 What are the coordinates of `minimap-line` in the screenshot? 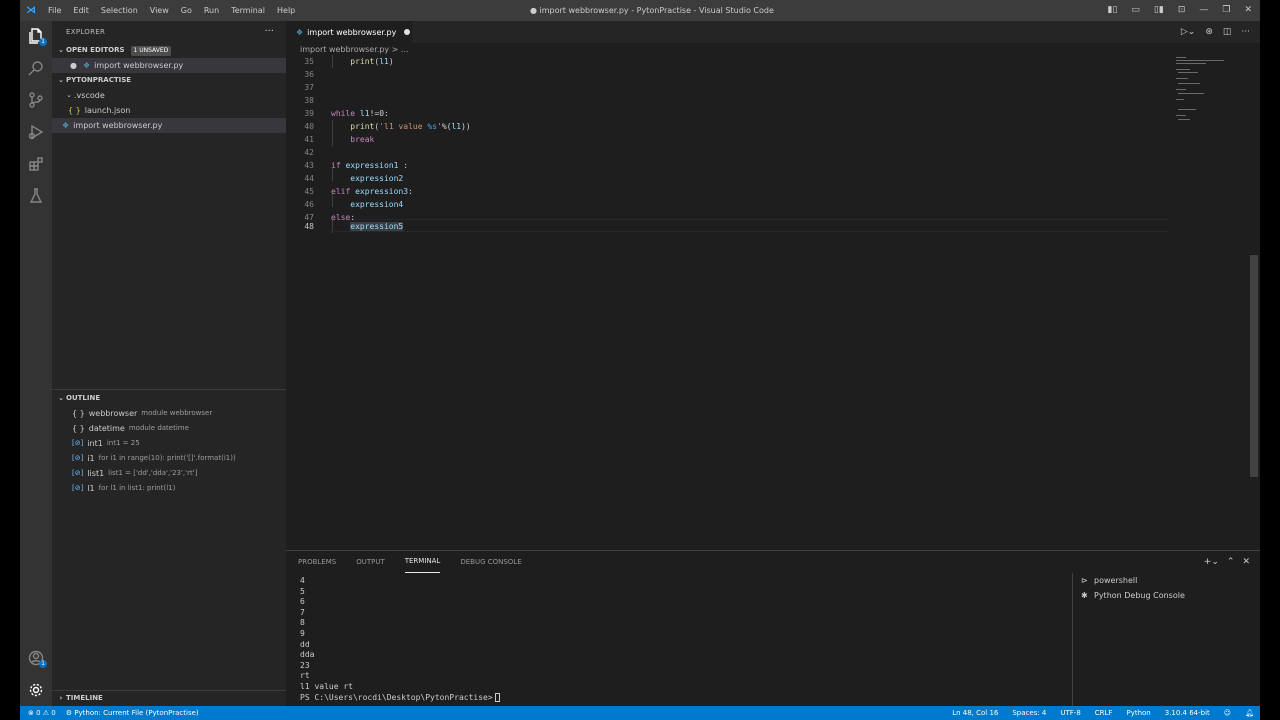 It's located at (1181, 115).